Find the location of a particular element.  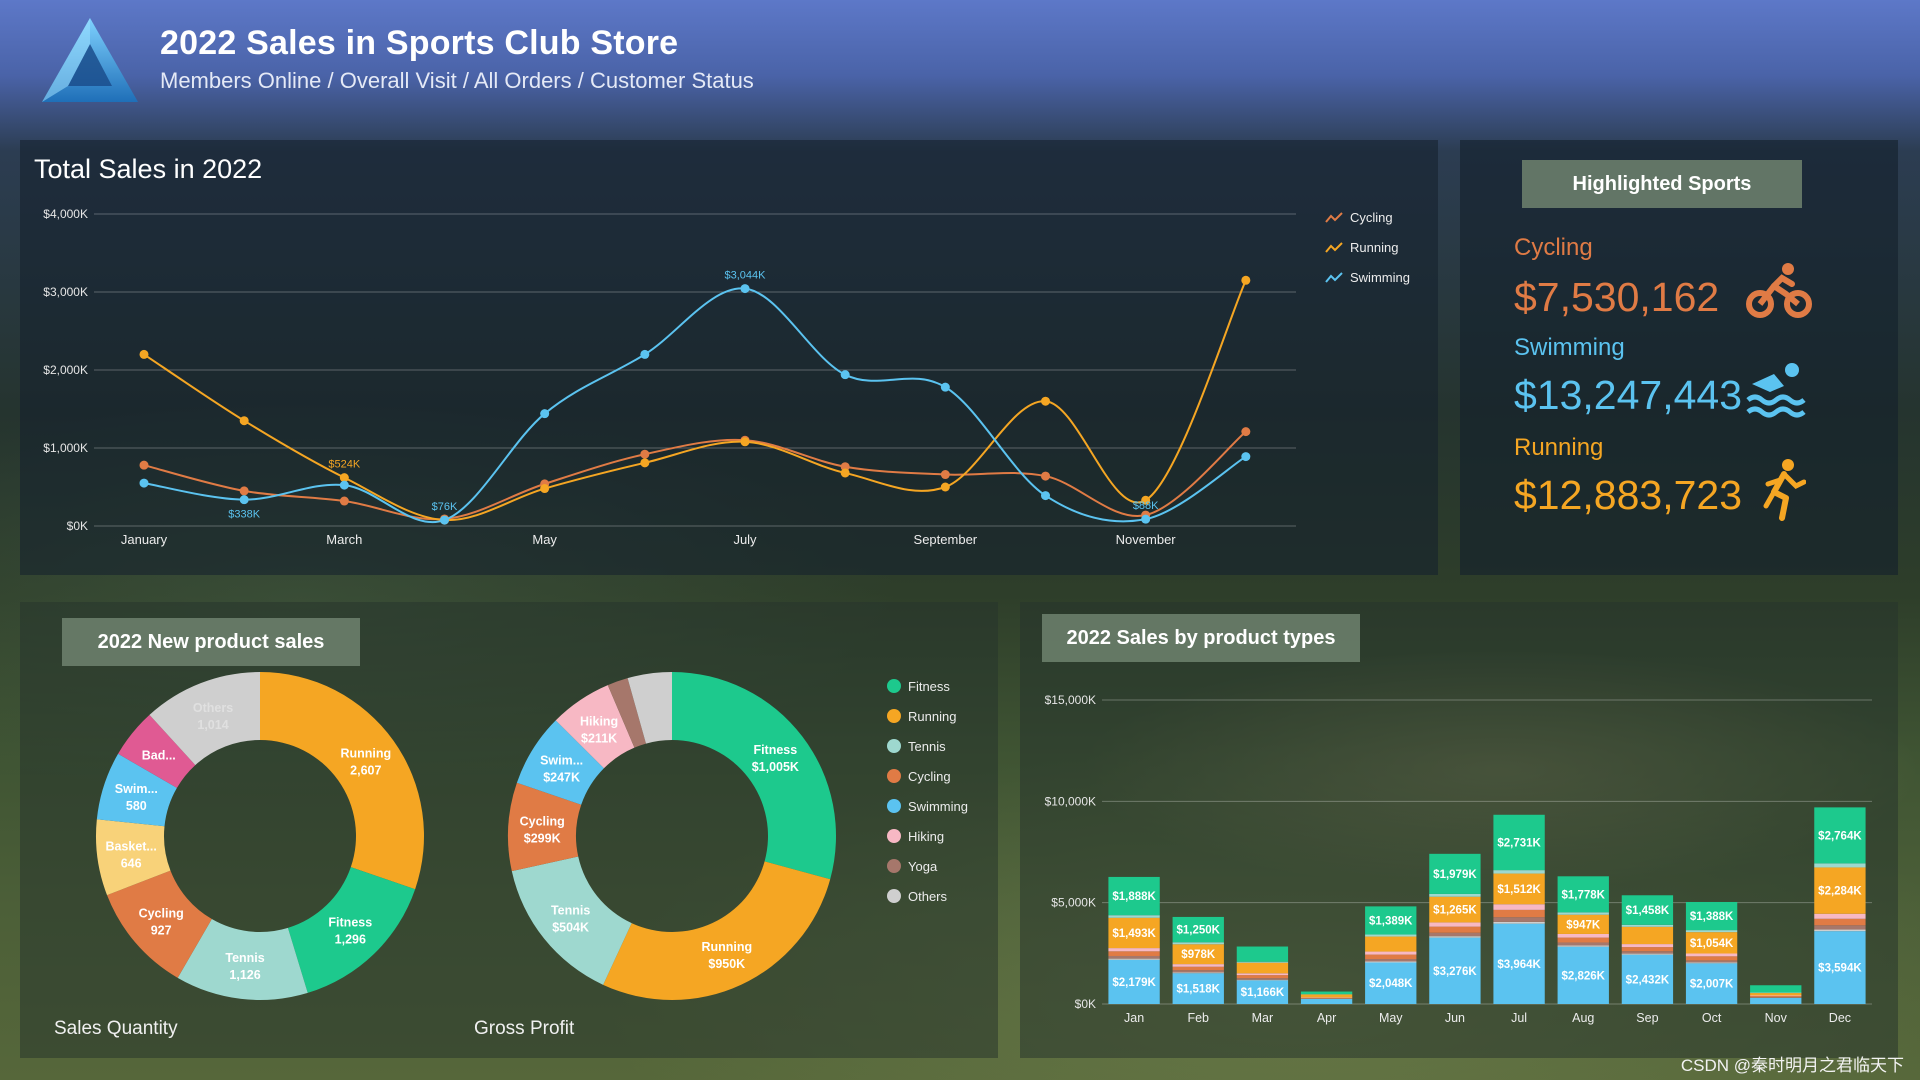

x-tick-label: Jan is located at coordinates (1134, 1018).